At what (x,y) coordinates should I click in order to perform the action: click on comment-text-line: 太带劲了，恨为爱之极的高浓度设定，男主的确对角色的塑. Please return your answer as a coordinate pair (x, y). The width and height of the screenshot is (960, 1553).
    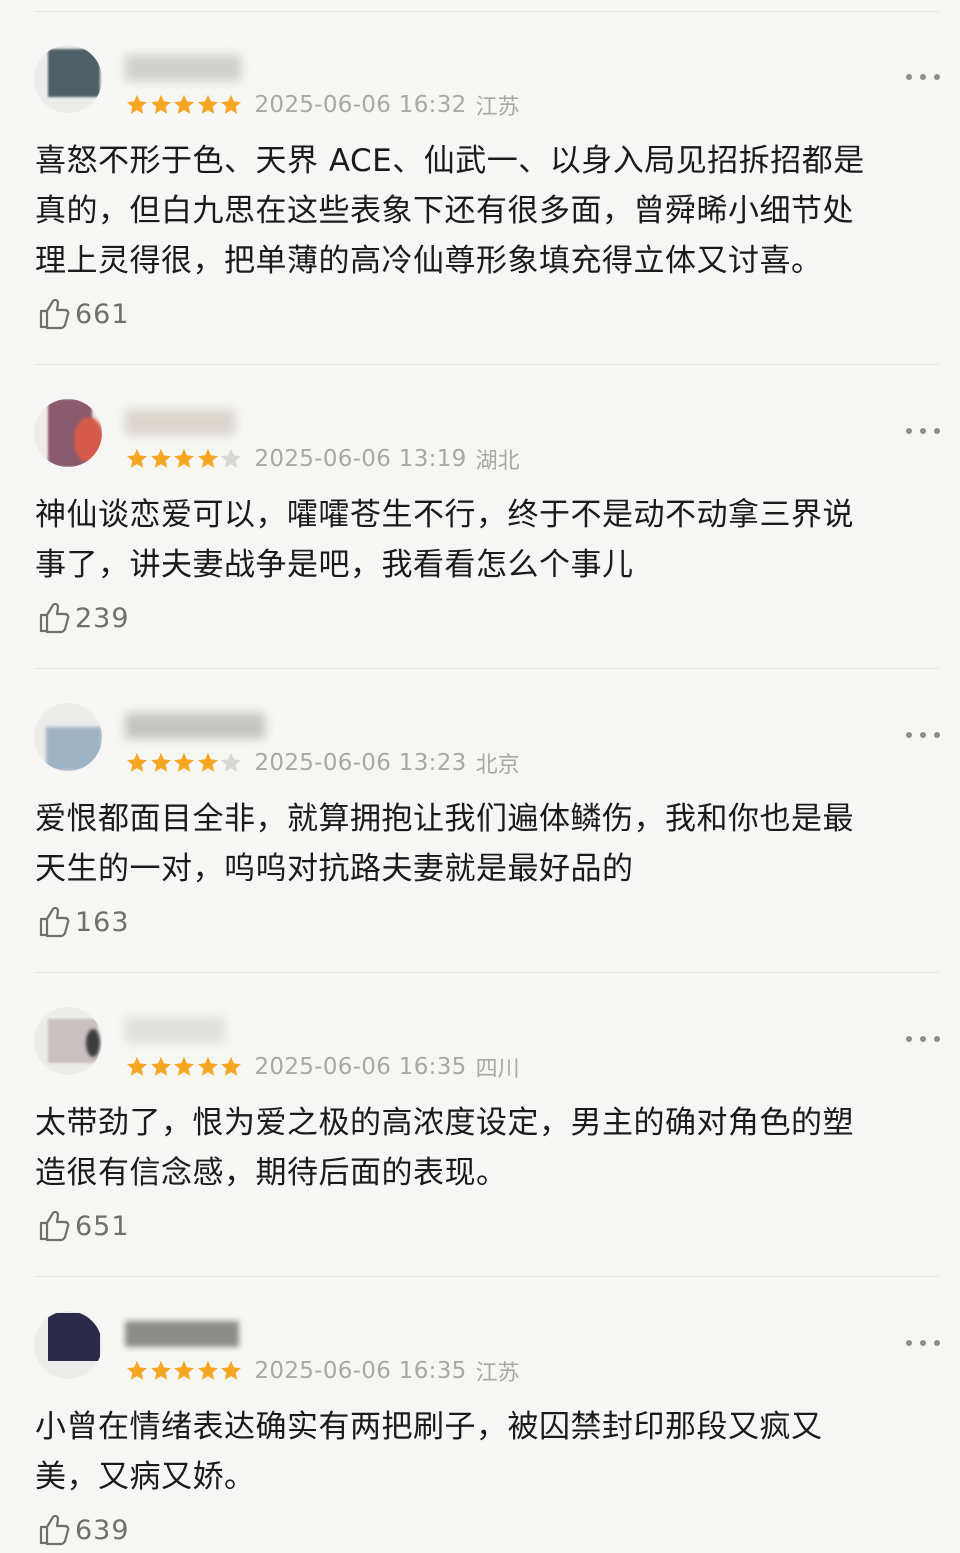
    Looking at the image, I should click on (444, 1123).